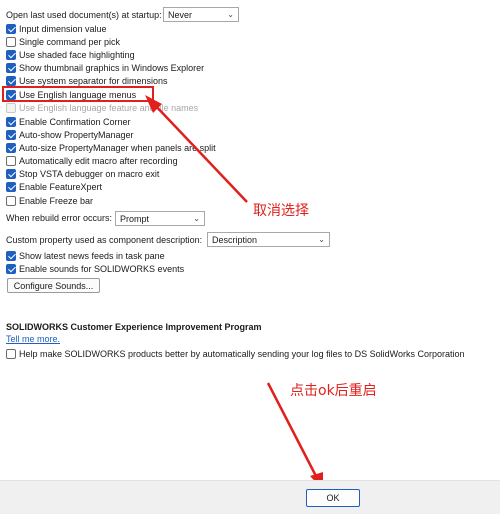 This screenshot has height=514, width=500. I want to click on annotation-click-ok: 点击ok后重启, so click(333, 391).